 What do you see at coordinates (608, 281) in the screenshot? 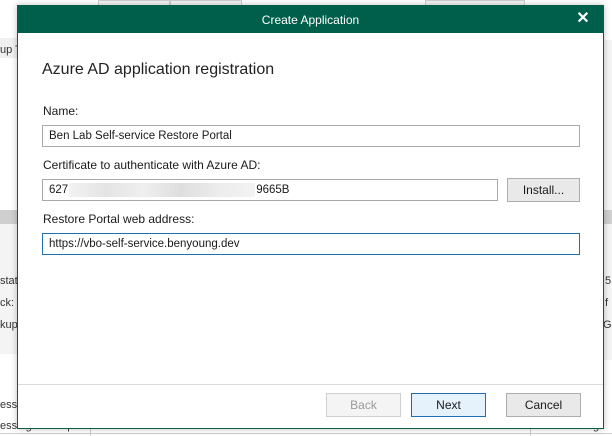
I see `background-text: 5` at bounding box center [608, 281].